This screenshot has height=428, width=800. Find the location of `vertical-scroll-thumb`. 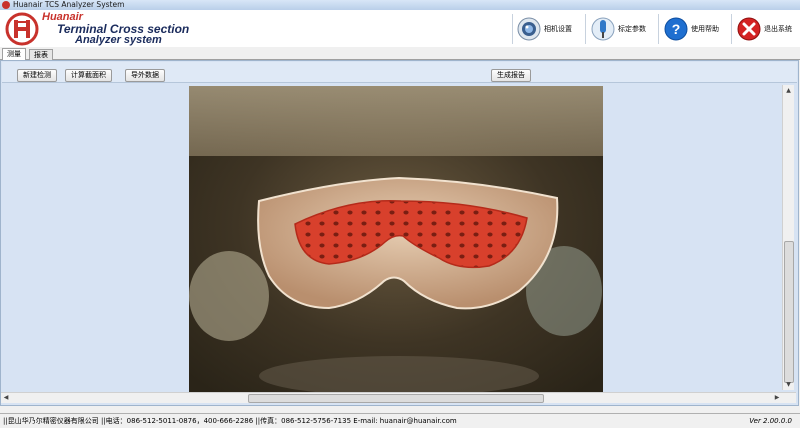

vertical-scroll-thumb is located at coordinates (789, 312).